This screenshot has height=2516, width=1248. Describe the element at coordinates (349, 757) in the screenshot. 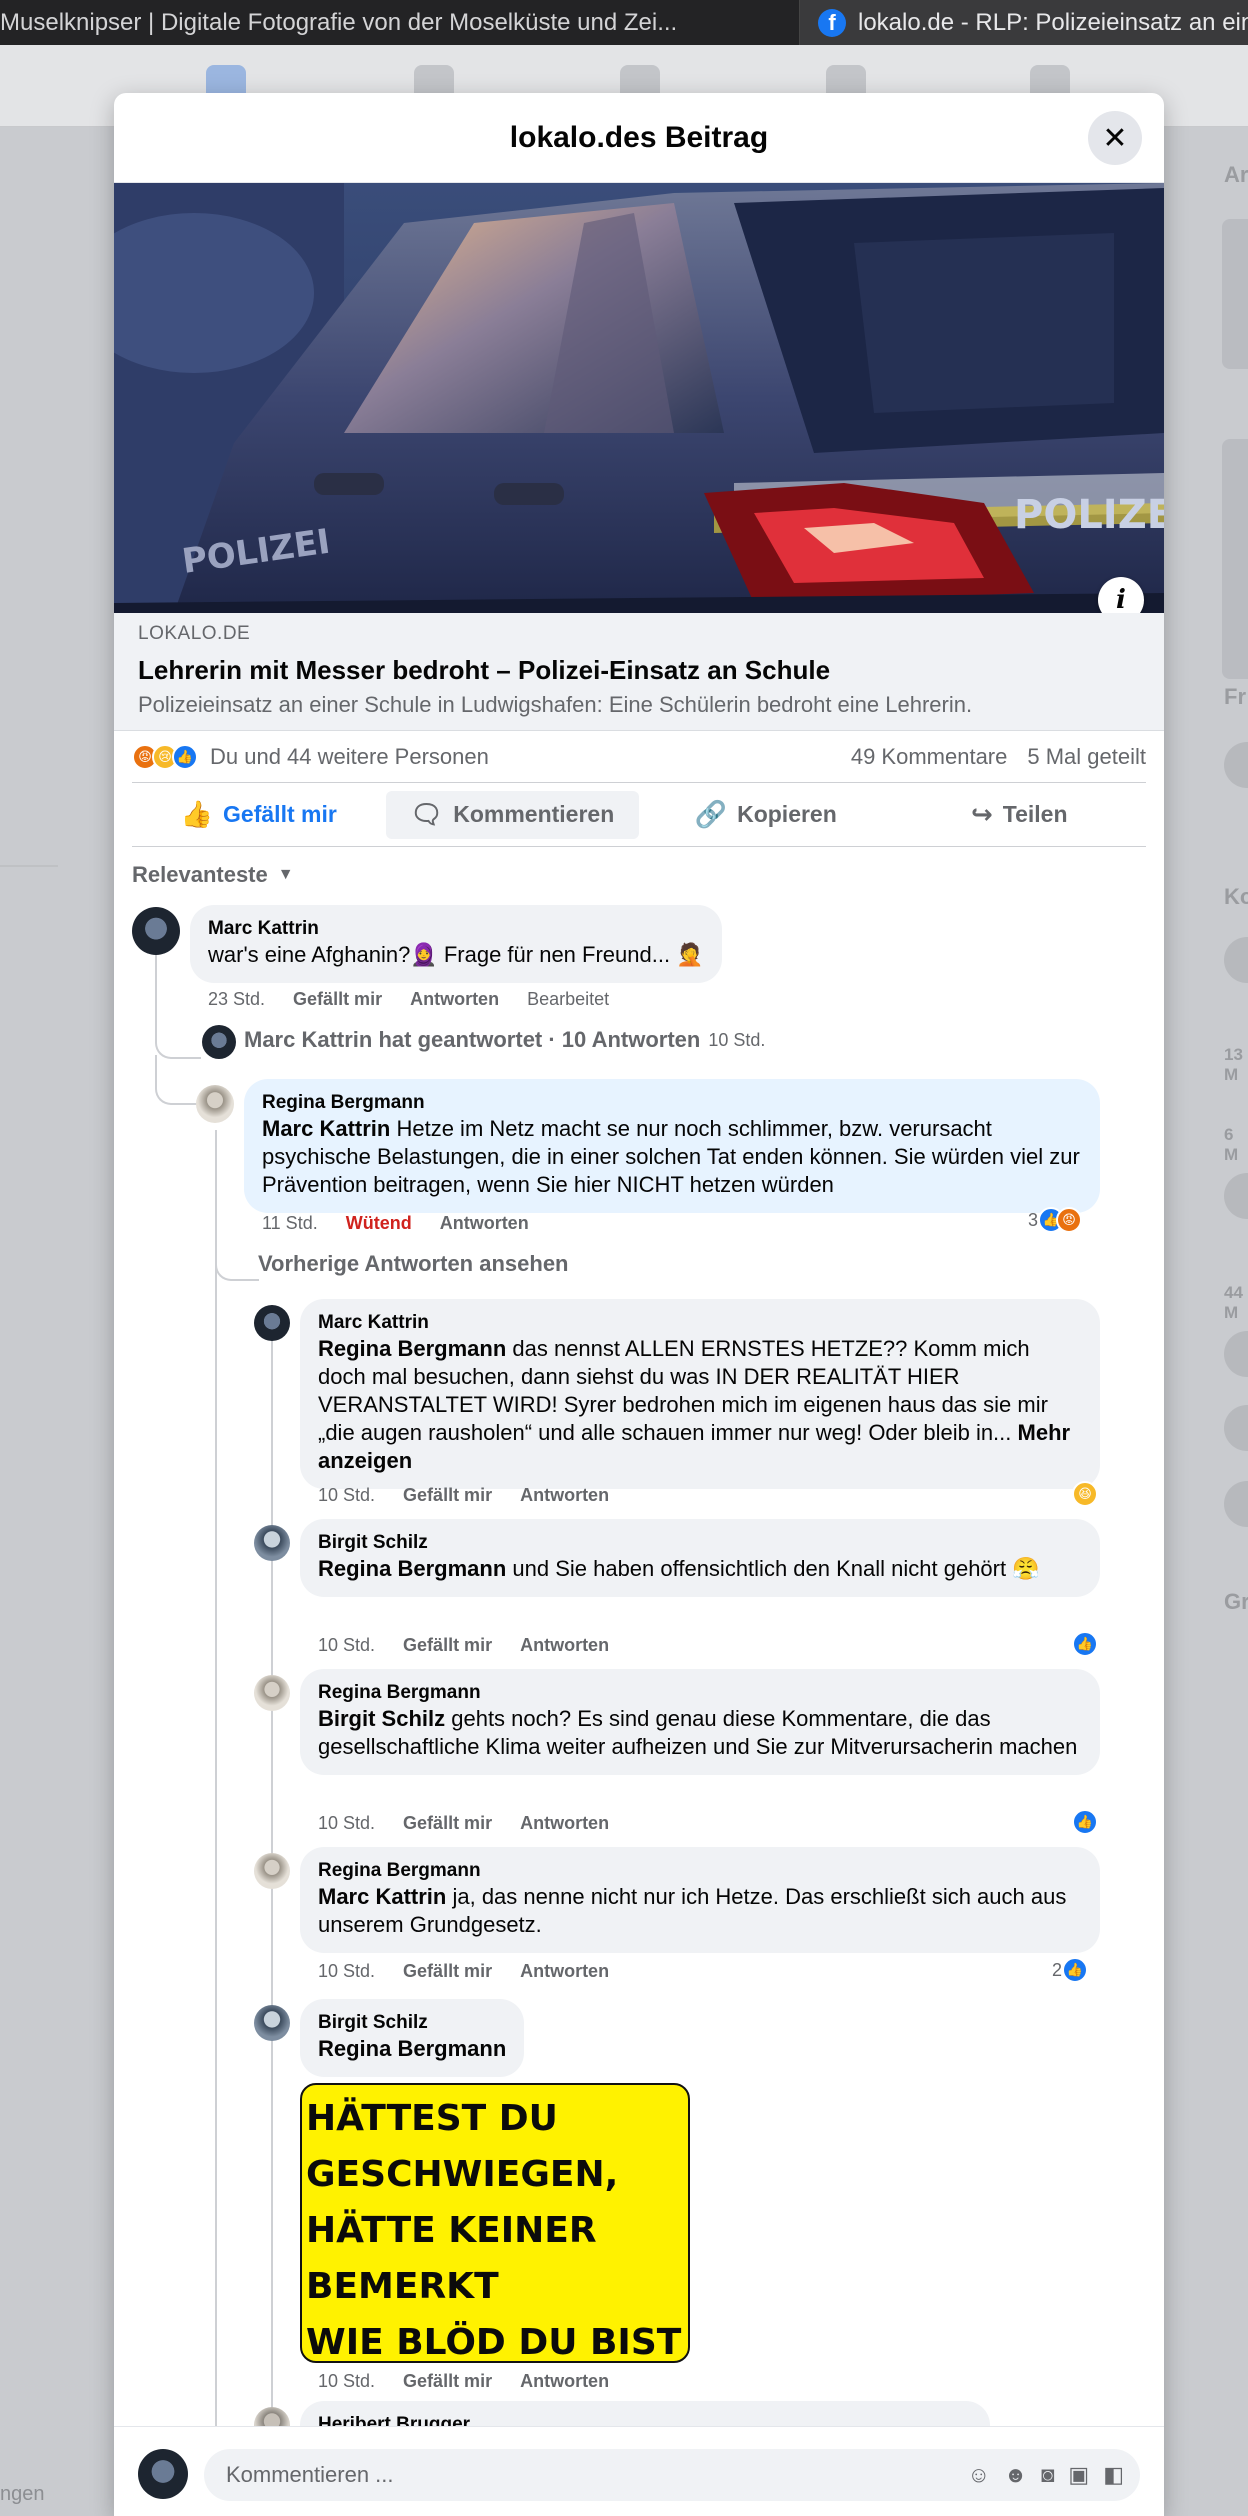

I see `reactions-summary: Du und 44 weitere Personen` at that location.